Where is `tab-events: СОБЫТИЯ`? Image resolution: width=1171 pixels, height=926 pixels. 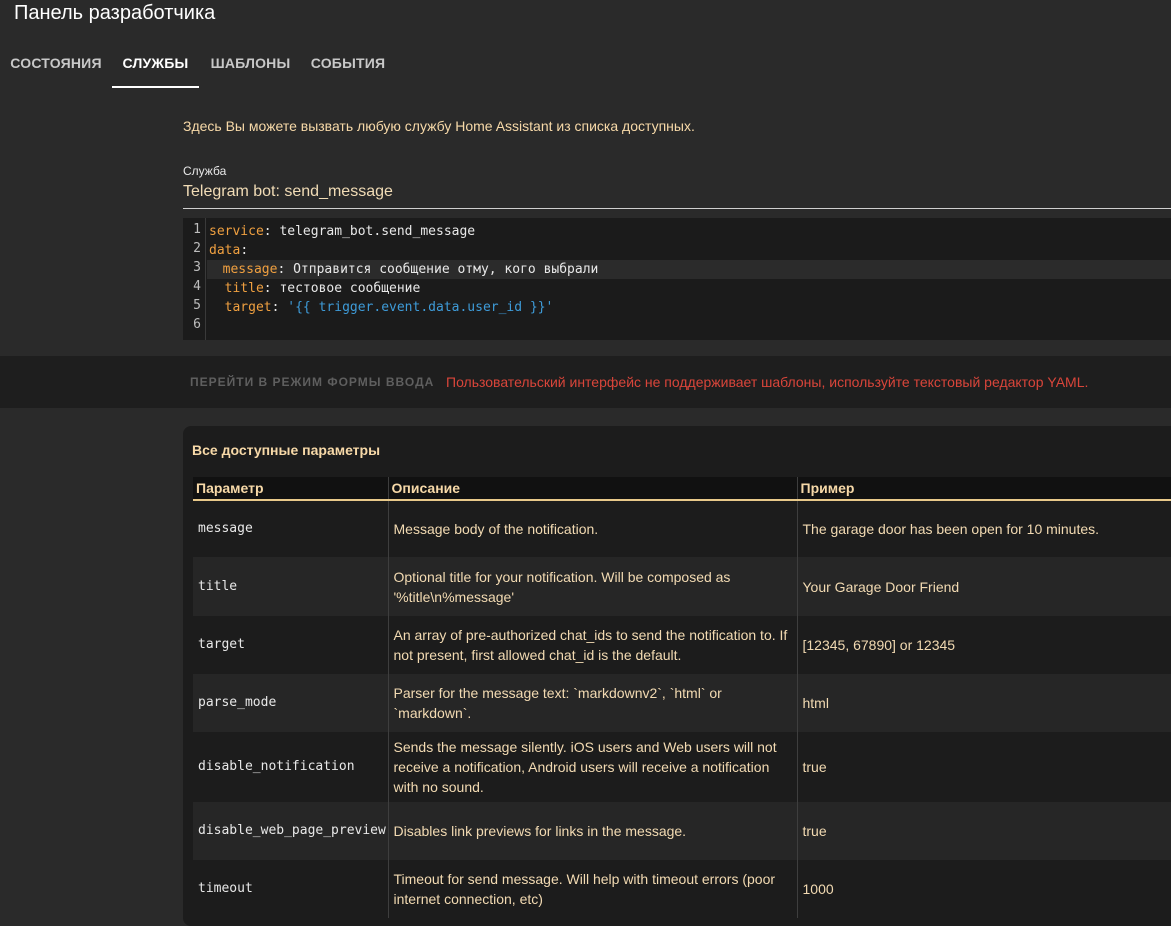 tab-events: СОБЫТИЯ is located at coordinates (348, 63).